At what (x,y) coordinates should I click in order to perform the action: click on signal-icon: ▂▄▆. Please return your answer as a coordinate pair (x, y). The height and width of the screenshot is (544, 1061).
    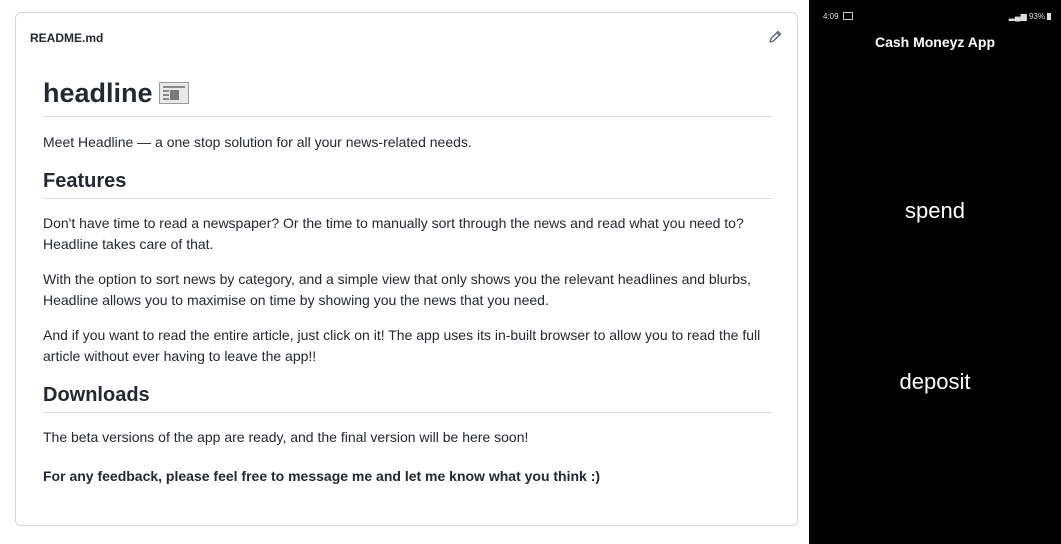
    Looking at the image, I should click on (1017, 16).